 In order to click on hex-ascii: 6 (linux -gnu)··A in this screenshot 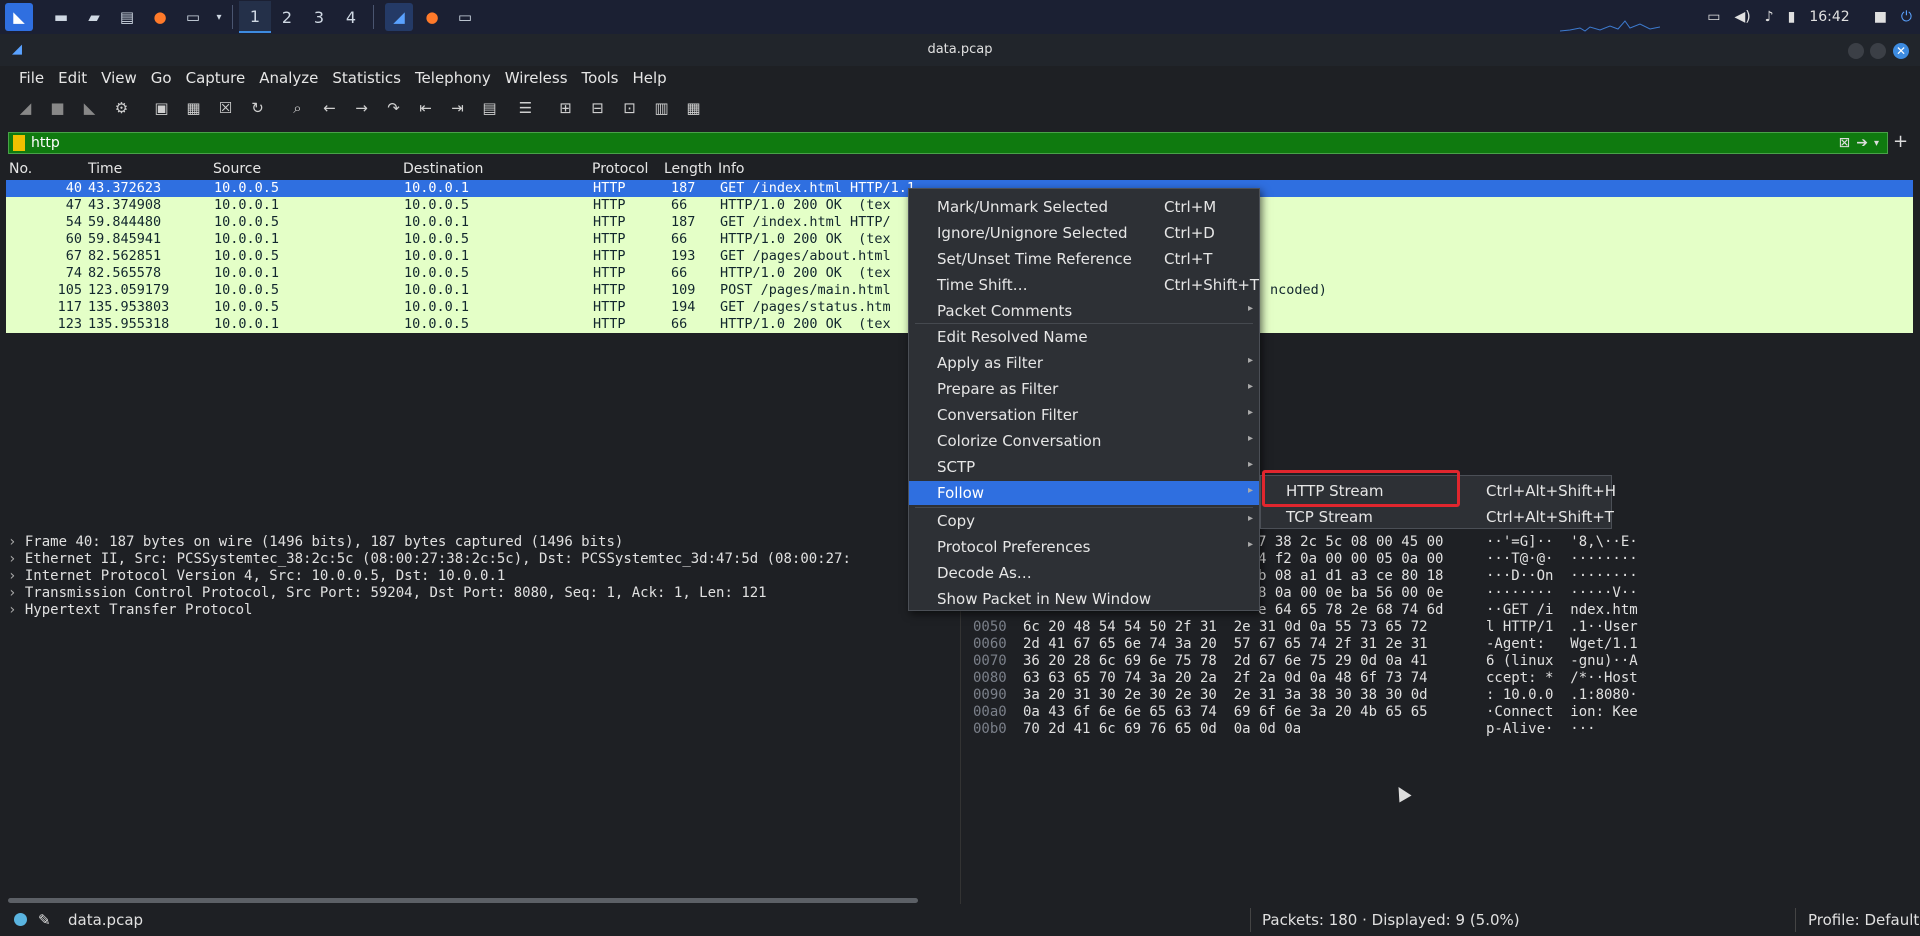, I will do `click(1562, 661)`.